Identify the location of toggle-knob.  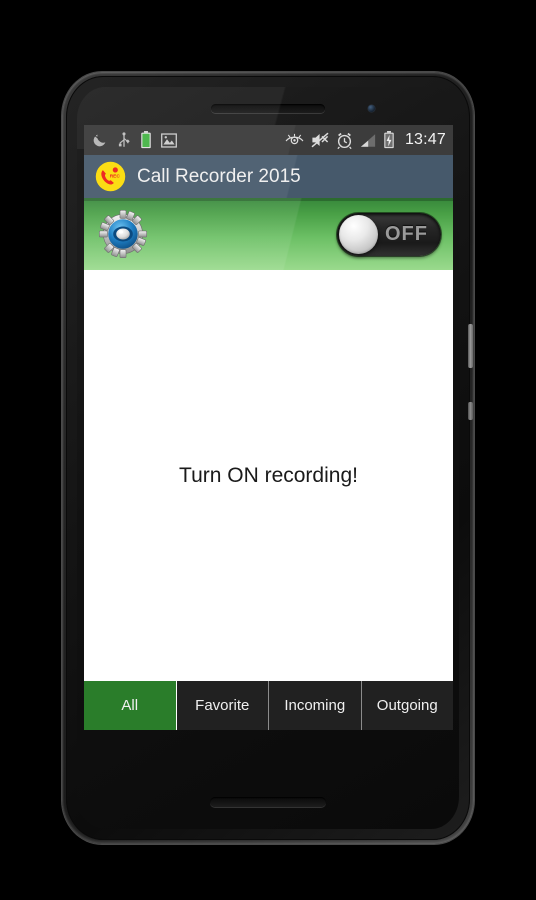
(358, 234).